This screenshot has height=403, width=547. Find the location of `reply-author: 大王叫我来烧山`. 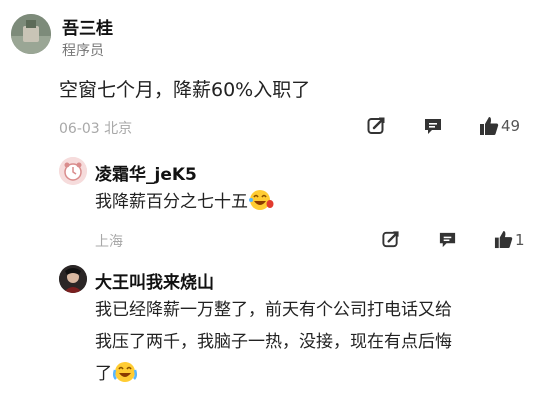

reply-author: 大王叫我来烧山 is located at coordinates (154, 280).